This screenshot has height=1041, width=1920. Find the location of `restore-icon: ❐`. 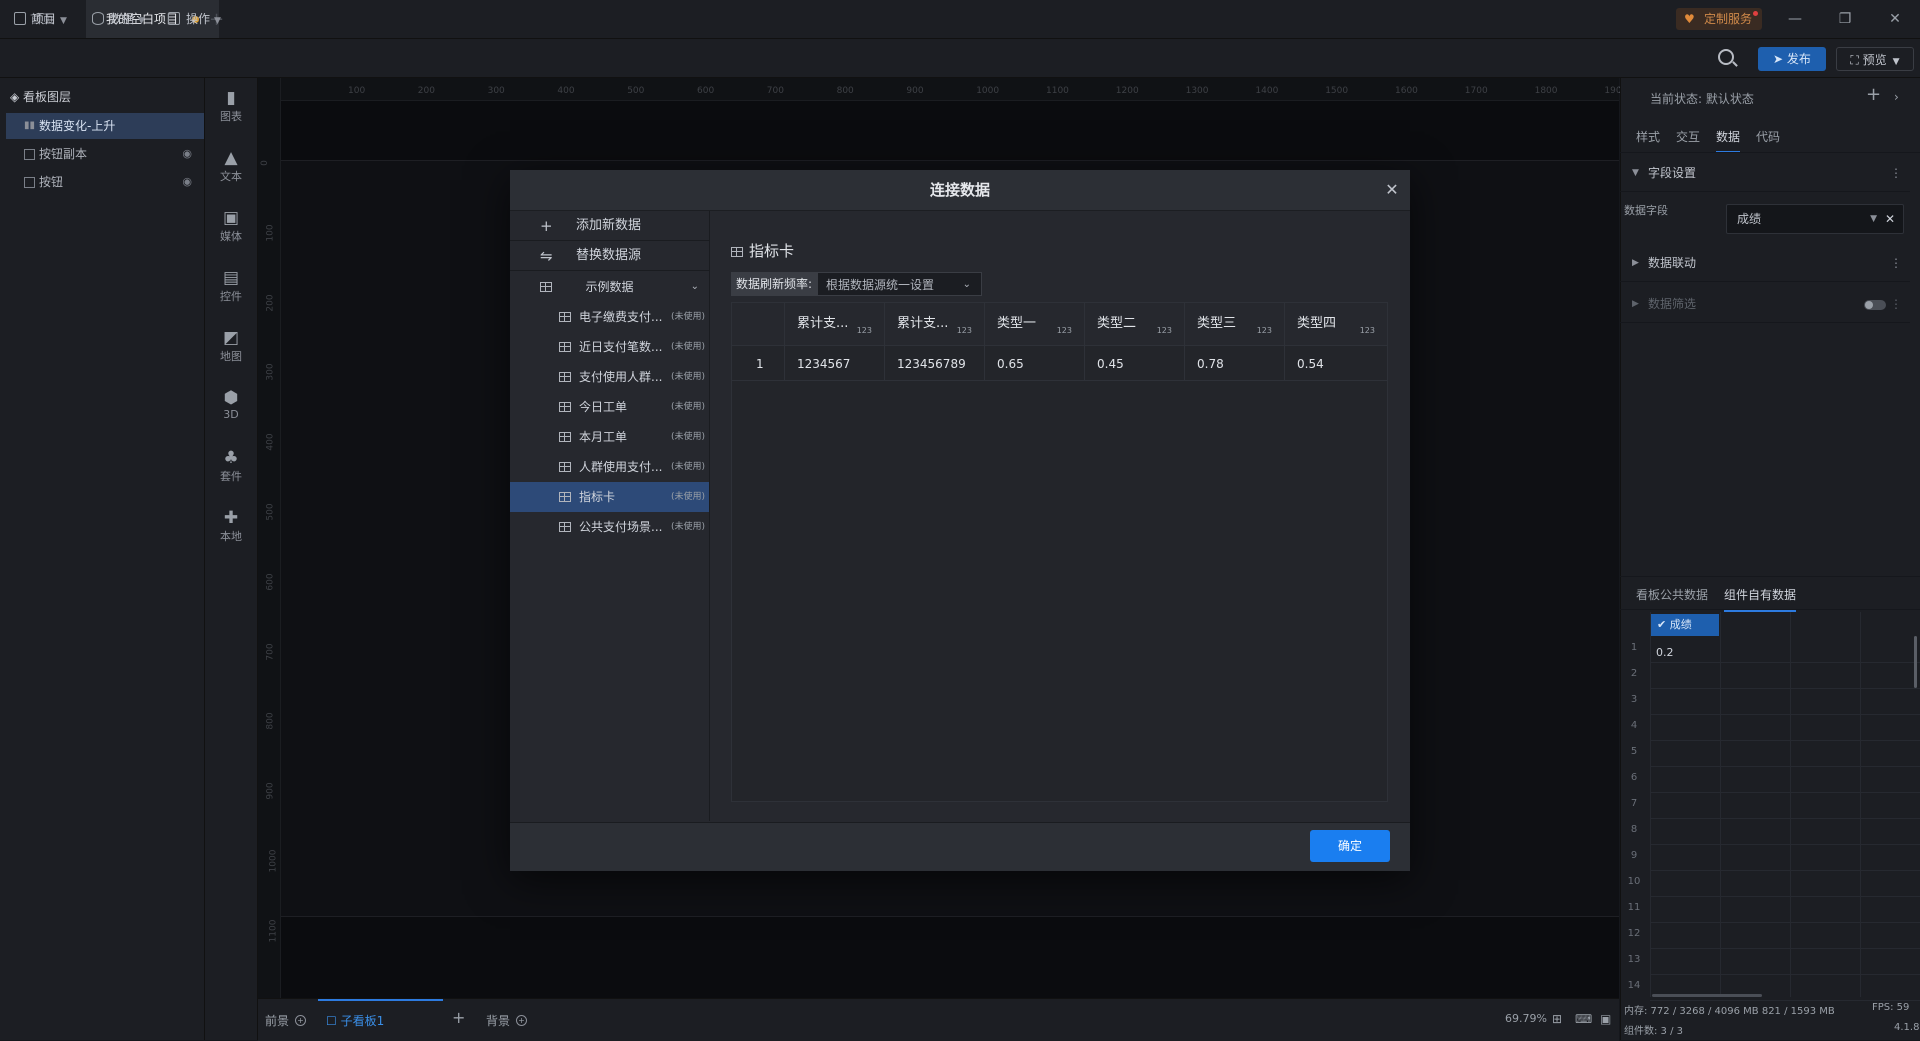

restore-icon: ❐ is located at coordinates (1845, 19).